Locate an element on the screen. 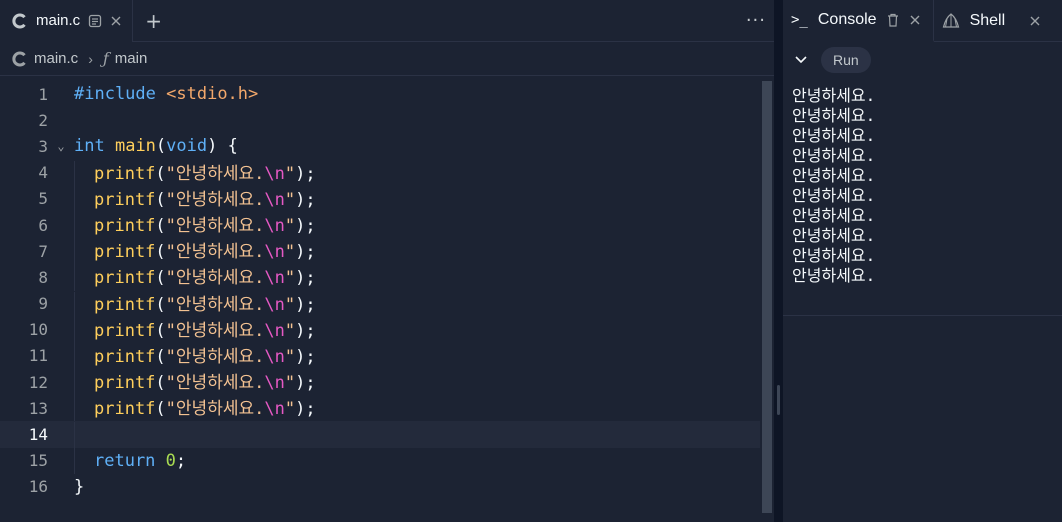 The width and height of the screenshot is (1062, 522). pane-resize-handle is located at coordinates (778, 400).